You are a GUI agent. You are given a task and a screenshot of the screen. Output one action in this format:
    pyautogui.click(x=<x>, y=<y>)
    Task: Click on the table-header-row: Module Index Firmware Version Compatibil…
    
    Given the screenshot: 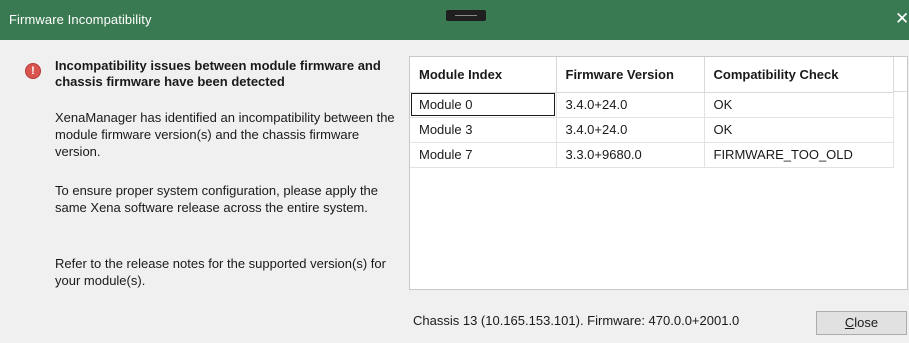 What is the action you would take?
    pyautogui.click(x=652, y=75)
    